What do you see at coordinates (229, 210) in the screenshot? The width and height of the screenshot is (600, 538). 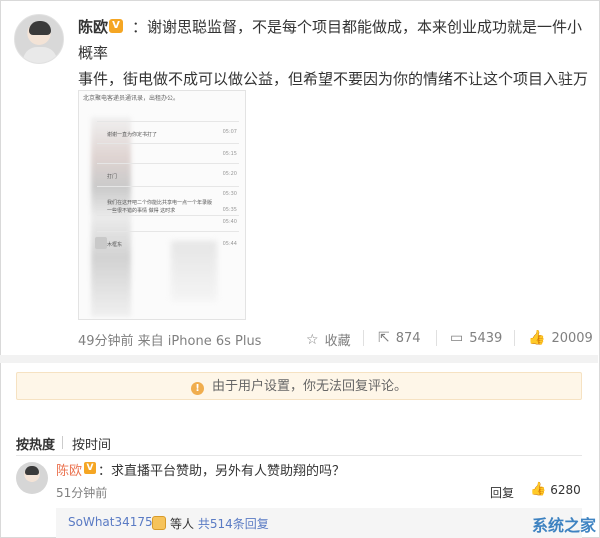 I see `post-image-row-time: 05:35` at bounding box center [229, 210].